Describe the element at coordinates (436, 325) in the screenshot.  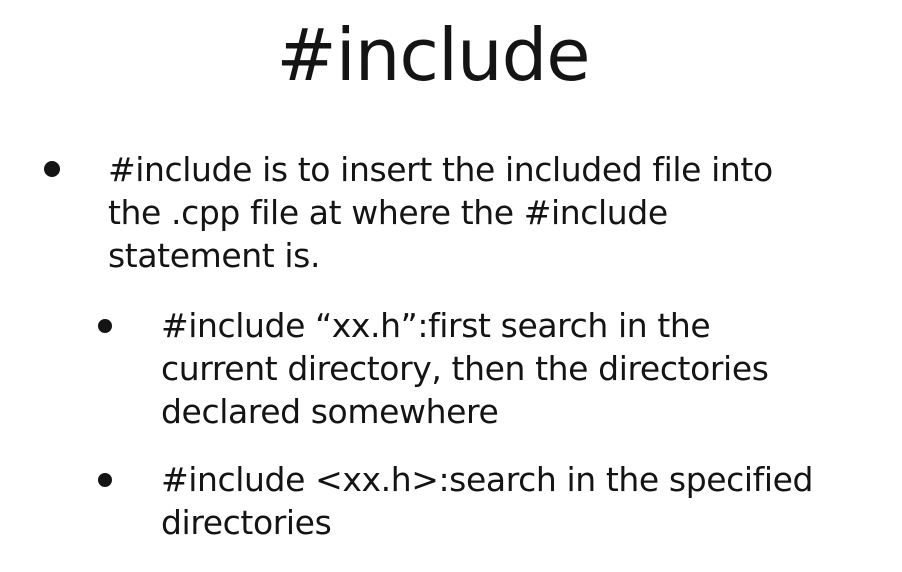
I see `sub-bullet-line: #include “xx.h”:first search in the` at that location.